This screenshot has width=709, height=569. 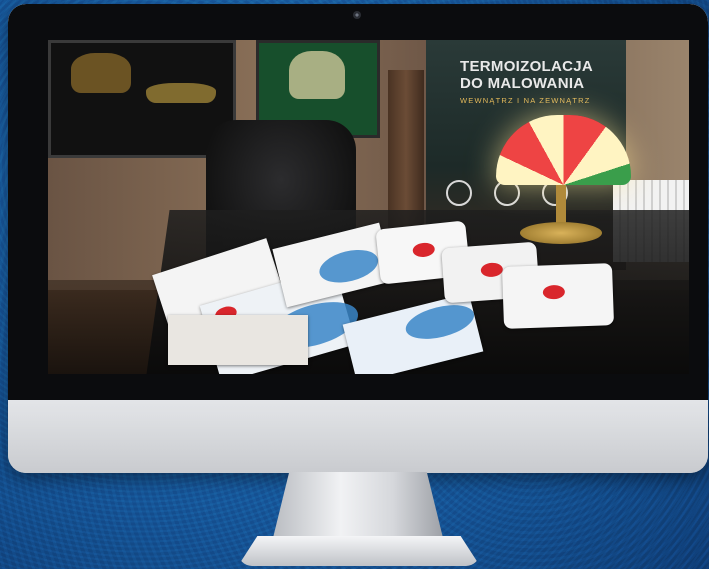 I want to click on tshirt-package, so click(x=558, y=296).